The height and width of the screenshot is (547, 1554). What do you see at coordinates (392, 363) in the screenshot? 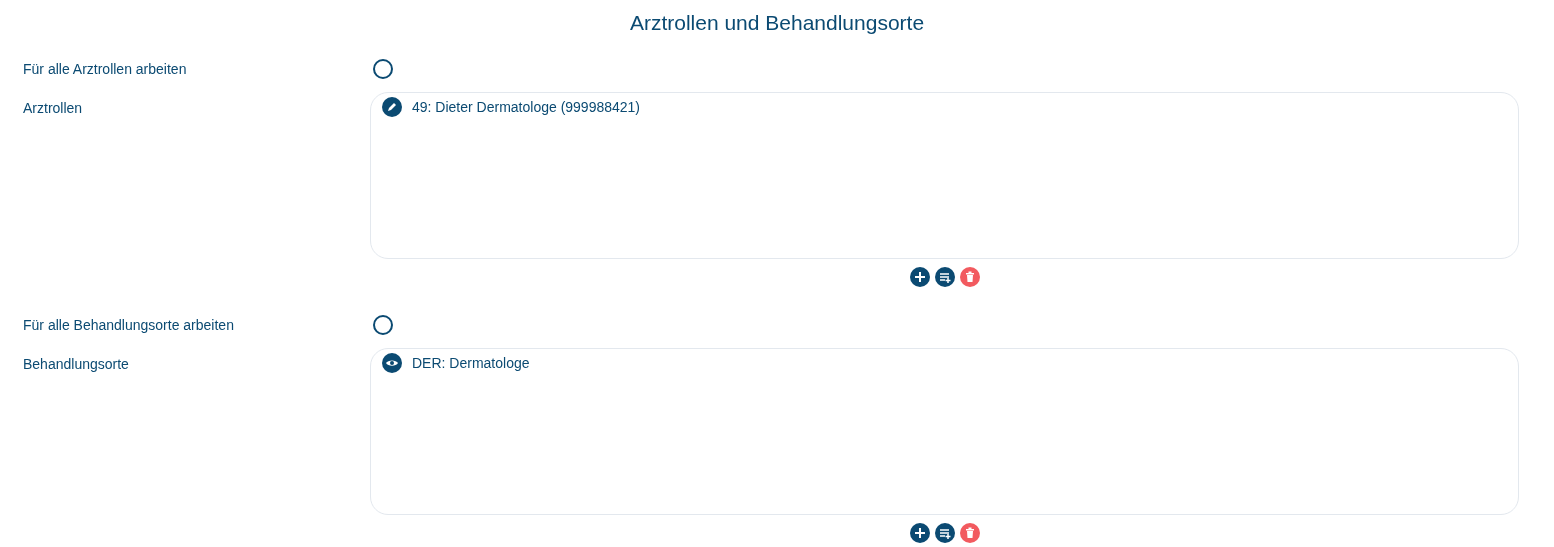
I see `eye-icon` at bounding box center [392, 363].